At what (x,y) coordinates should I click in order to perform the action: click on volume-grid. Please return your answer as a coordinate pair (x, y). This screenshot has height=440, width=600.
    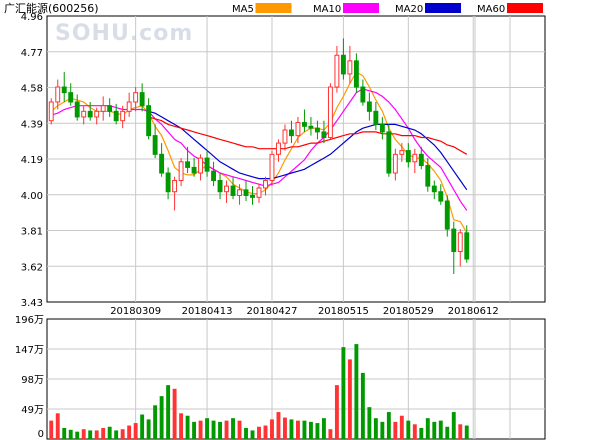
    Looking at the image, I should click on (296, 379).